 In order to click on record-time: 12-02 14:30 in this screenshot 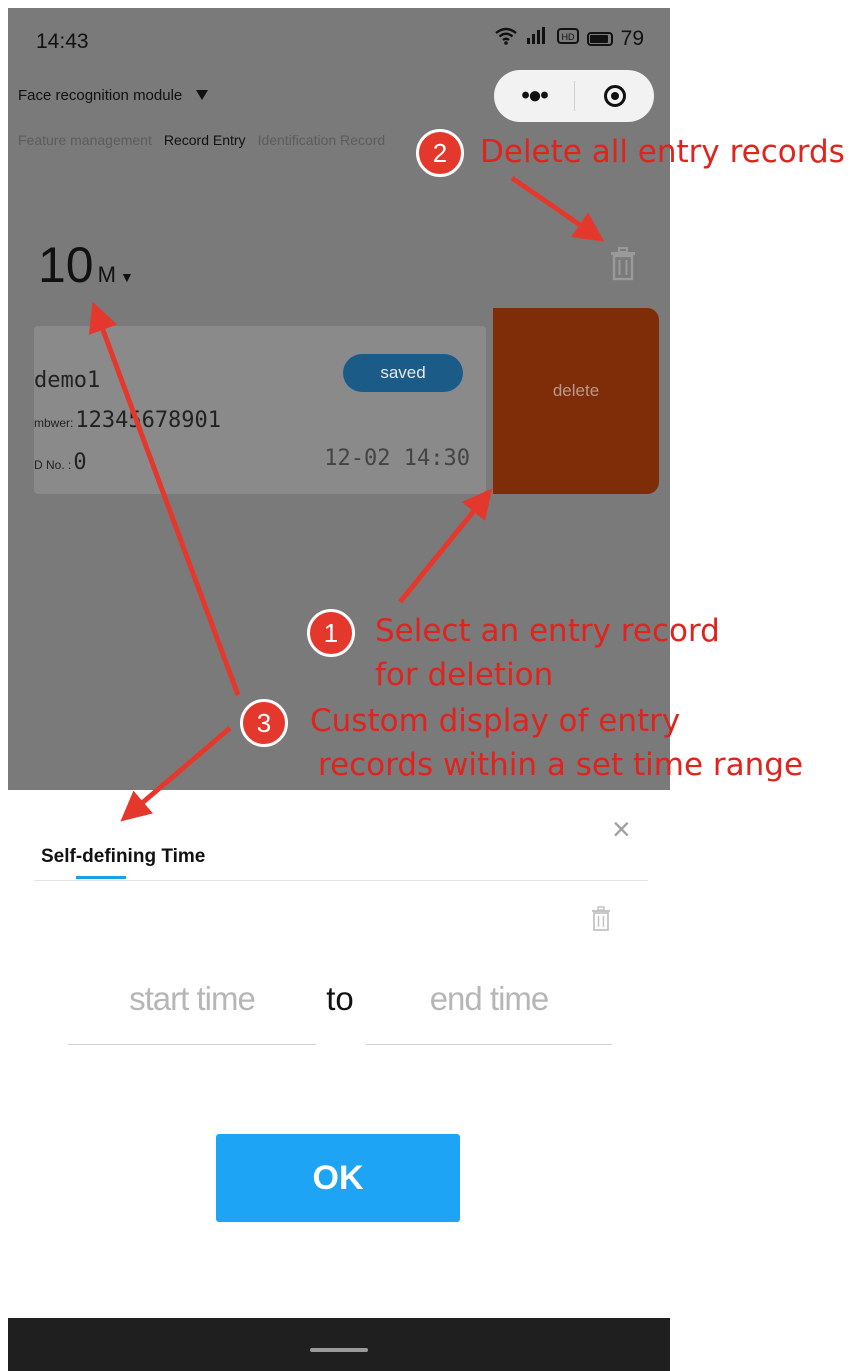, I will do `click(397, 458)`.